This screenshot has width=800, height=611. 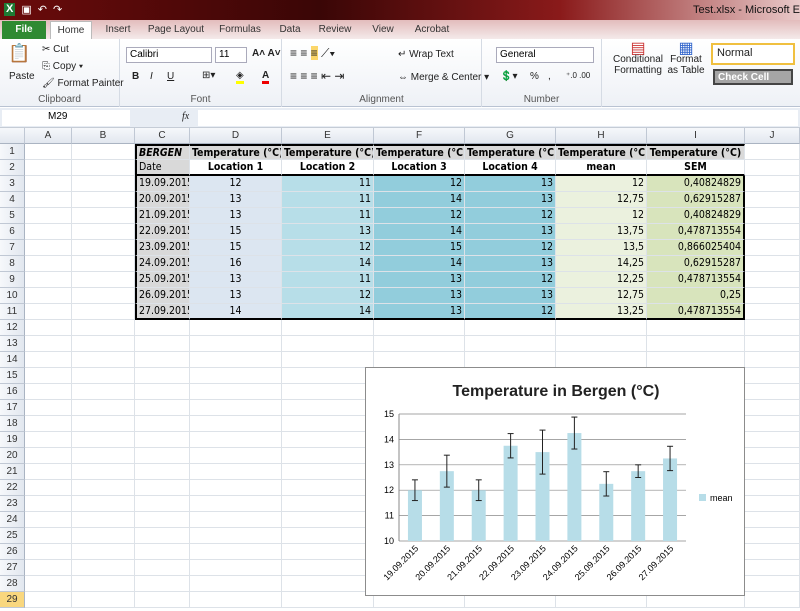 What do you see at coordinates (545, 55) in the screenshot?
I see `number-format-select: General` at bounding box center [545, 55].